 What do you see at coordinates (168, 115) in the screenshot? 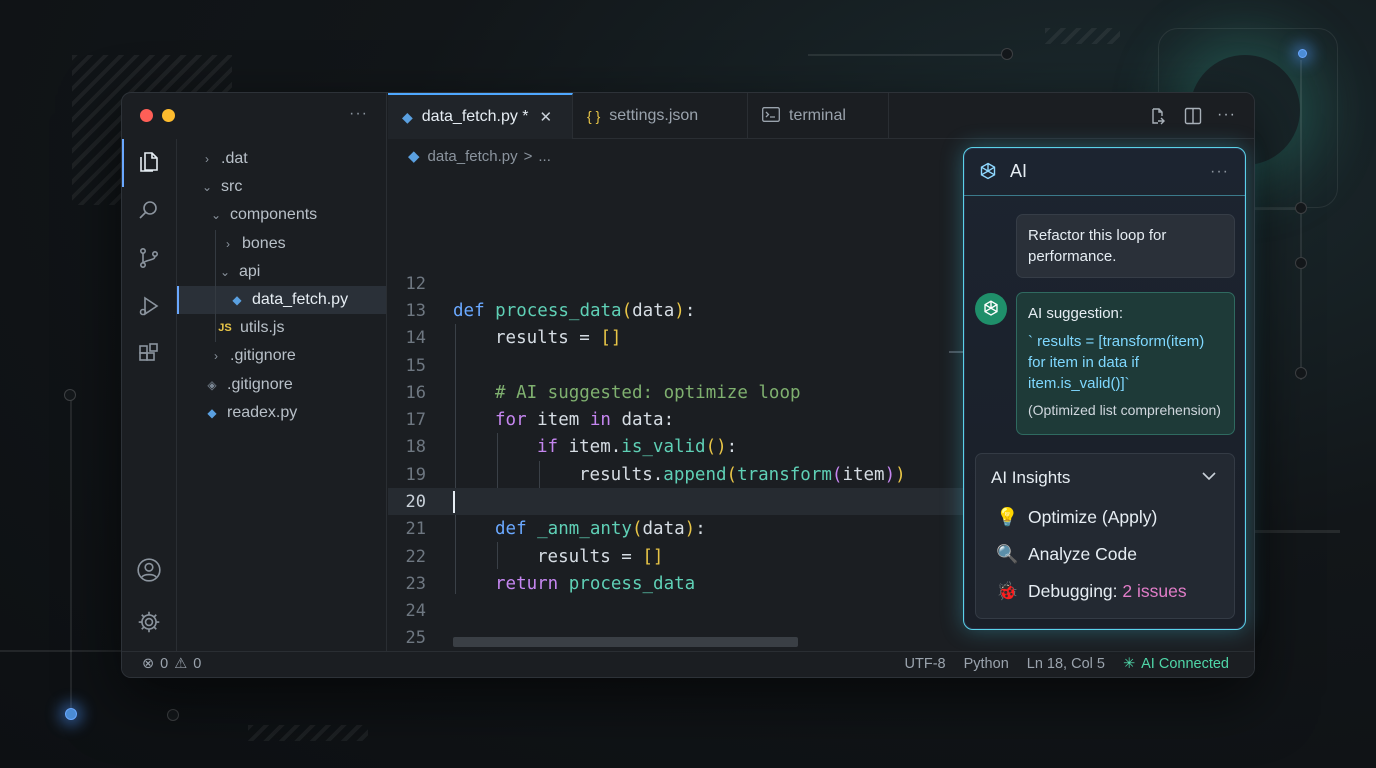
I see `minimize-window-button` at bounding box center [168, 115].